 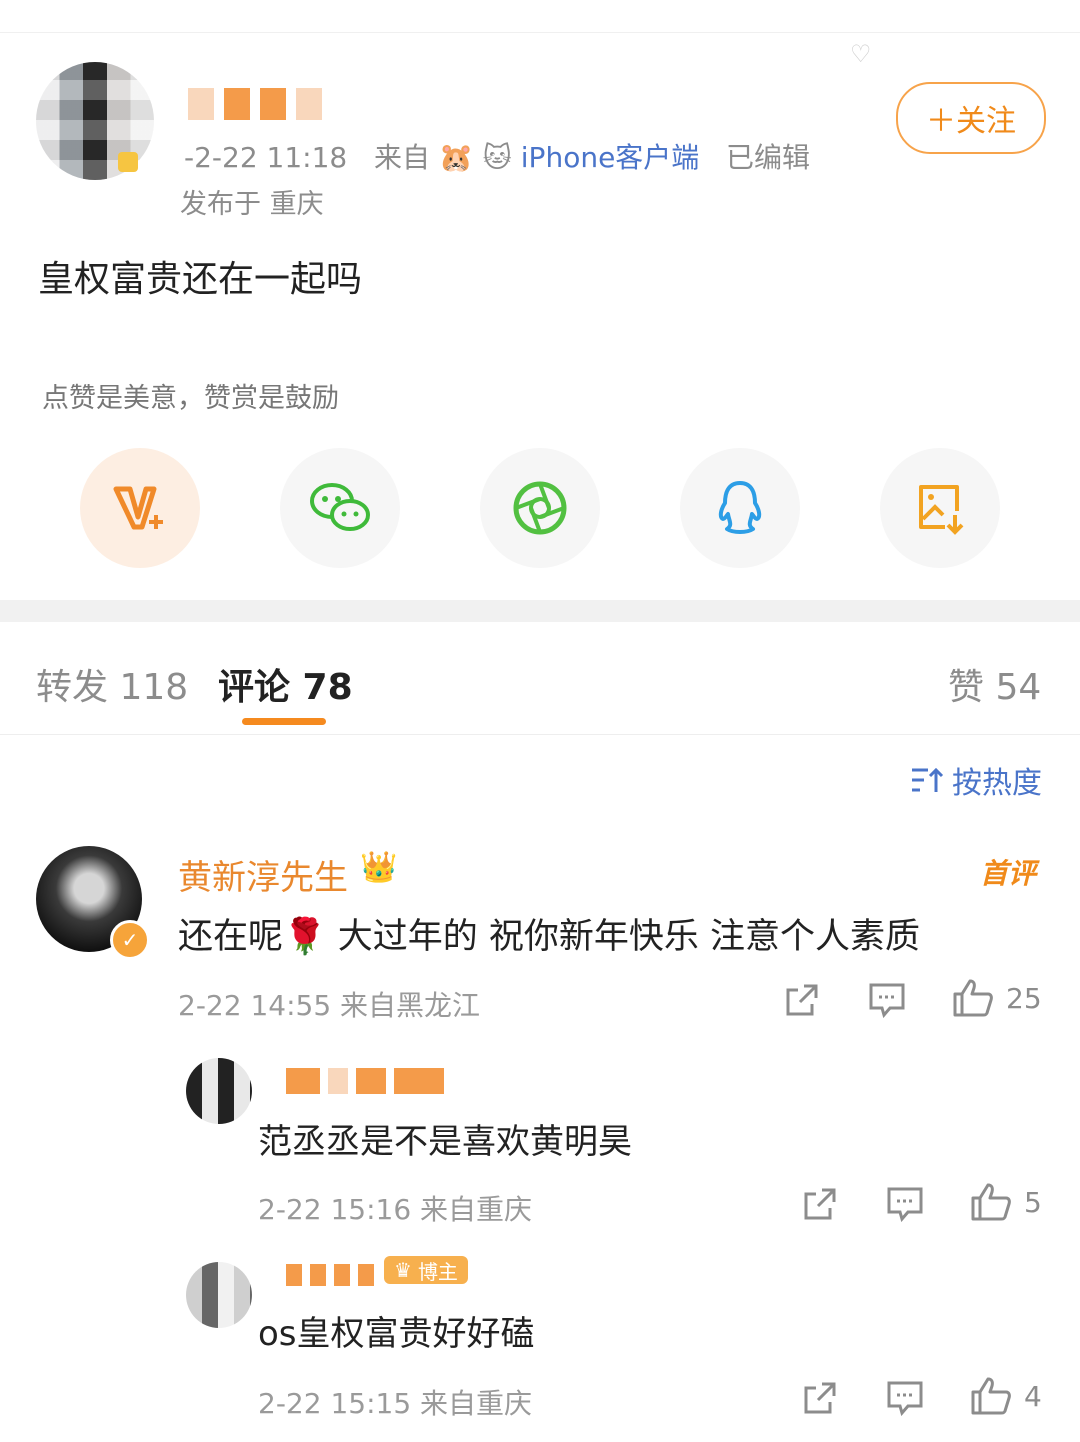 I want to click on reply-time: 2-22 15:15 来自重庆, so click(x=395, y=1403).